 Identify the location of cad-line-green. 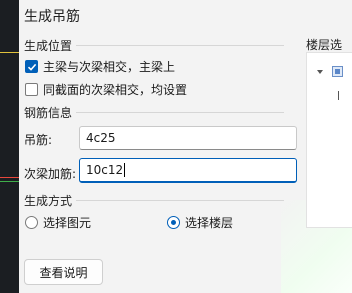
(9, 181).